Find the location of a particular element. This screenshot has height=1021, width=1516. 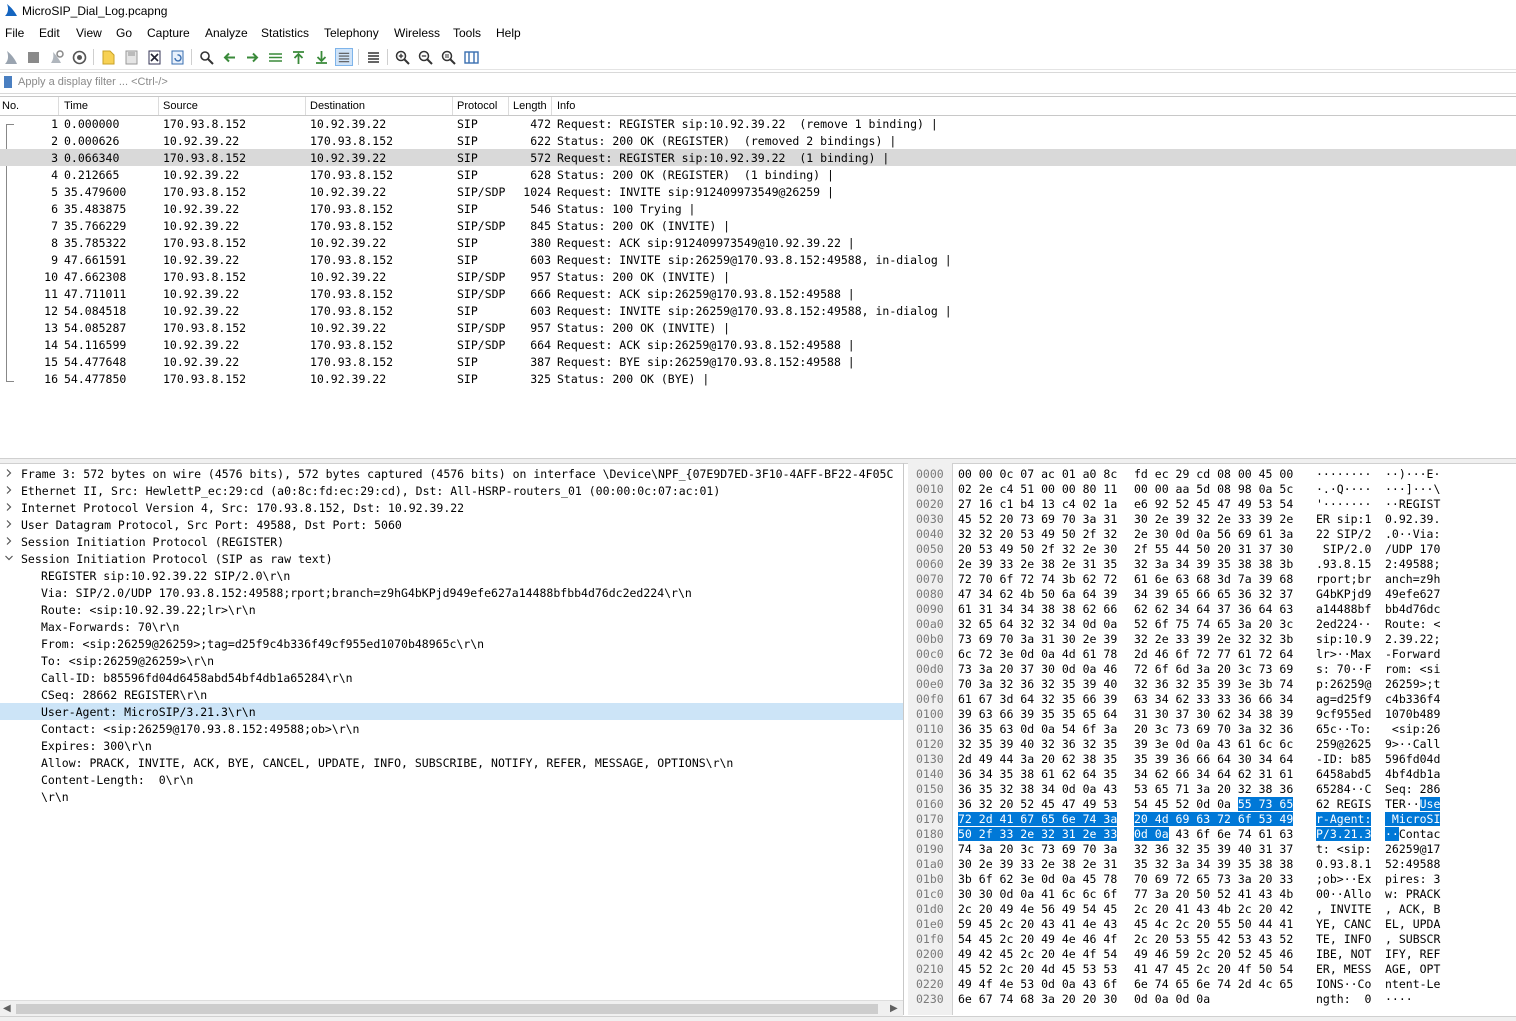

go-forward-icon is located at coordinates (252, 57).